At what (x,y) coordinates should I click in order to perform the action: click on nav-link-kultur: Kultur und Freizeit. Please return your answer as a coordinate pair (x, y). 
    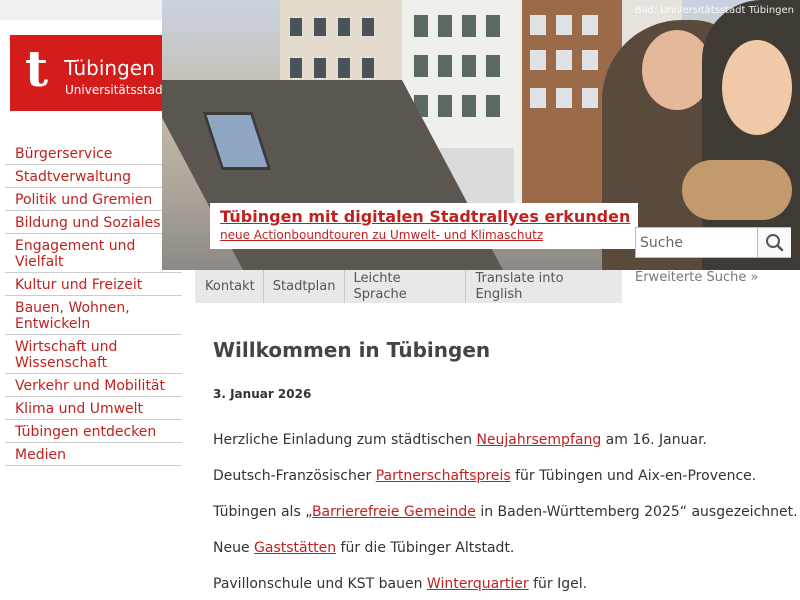
    Looking at the image, I should click on (93, 284).